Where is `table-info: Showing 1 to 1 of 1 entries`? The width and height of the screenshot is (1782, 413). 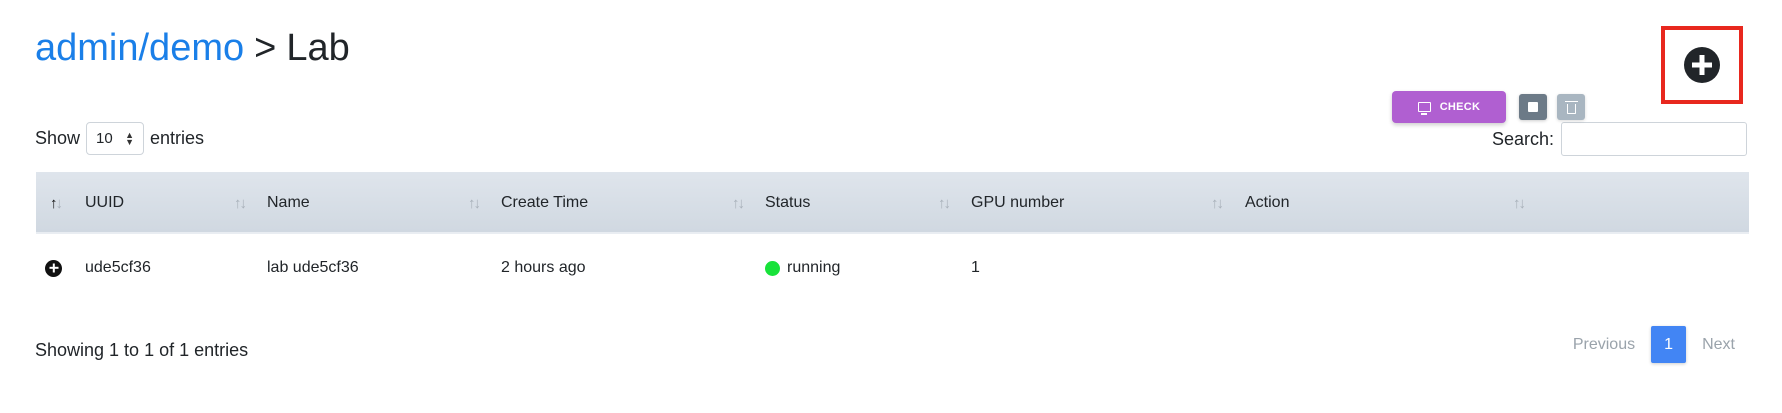
table-info: Showing 1 to 1 of 1 entries is located at coordinates (142, 350).